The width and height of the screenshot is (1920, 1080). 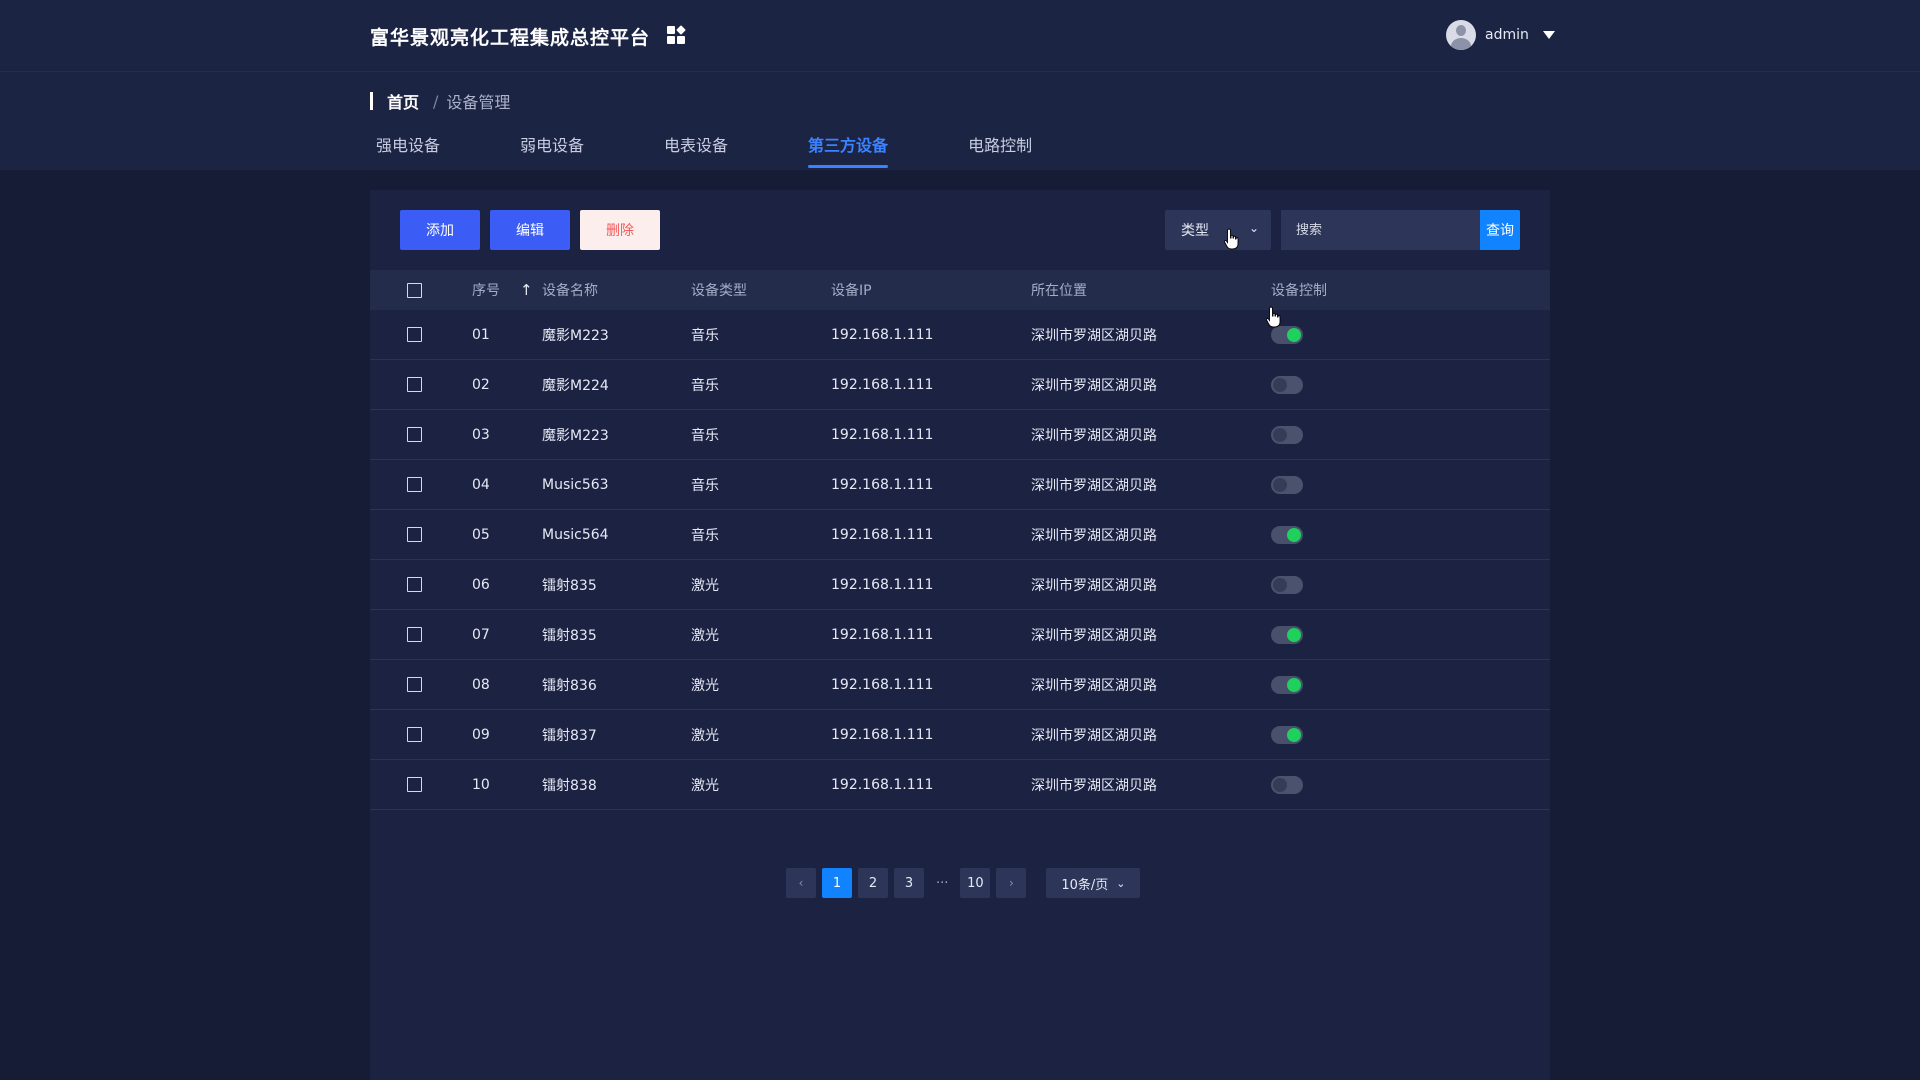 What do you see at coordinates (1000, 152) in the screenshot?
I see `tab-circuit-control: 电路控制` at bounding box center [1000, 152].